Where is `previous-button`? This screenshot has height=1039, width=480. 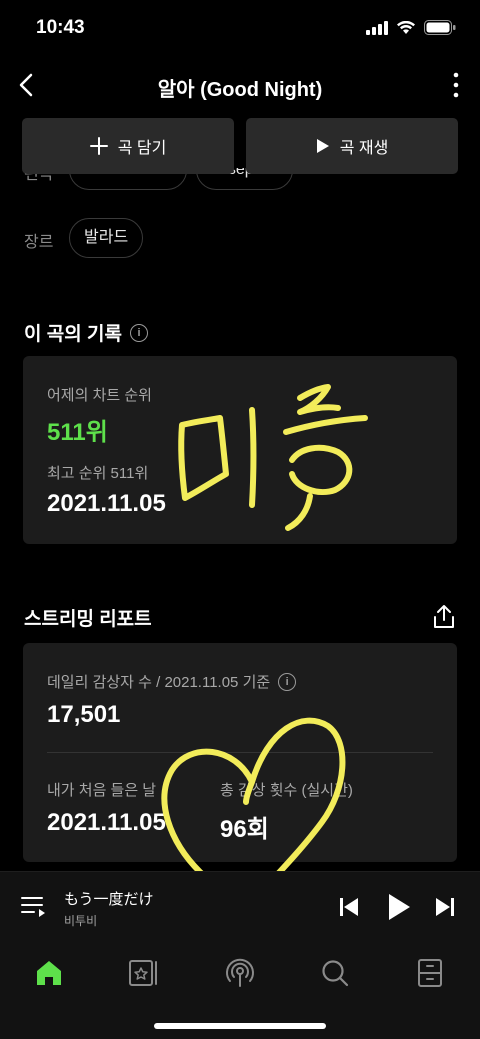 previous-button is located at coordinates (349, 909).